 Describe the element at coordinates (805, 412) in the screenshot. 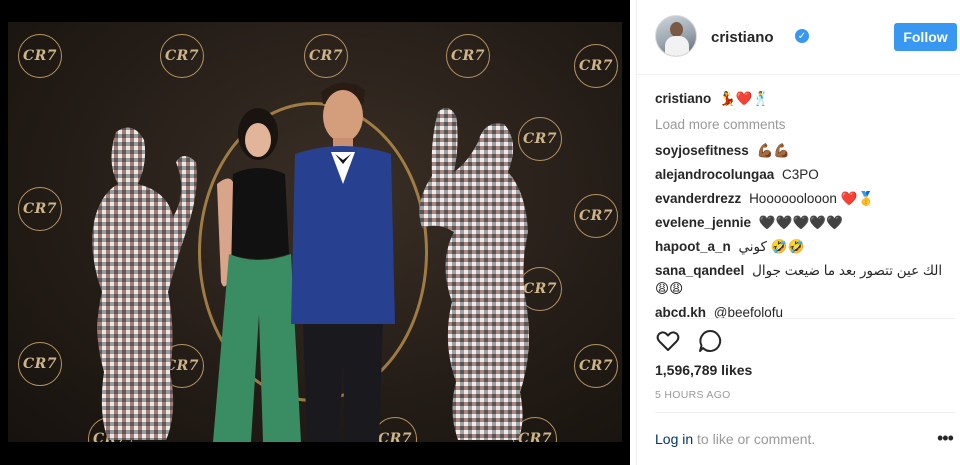

I see `footer-divider` at that location.